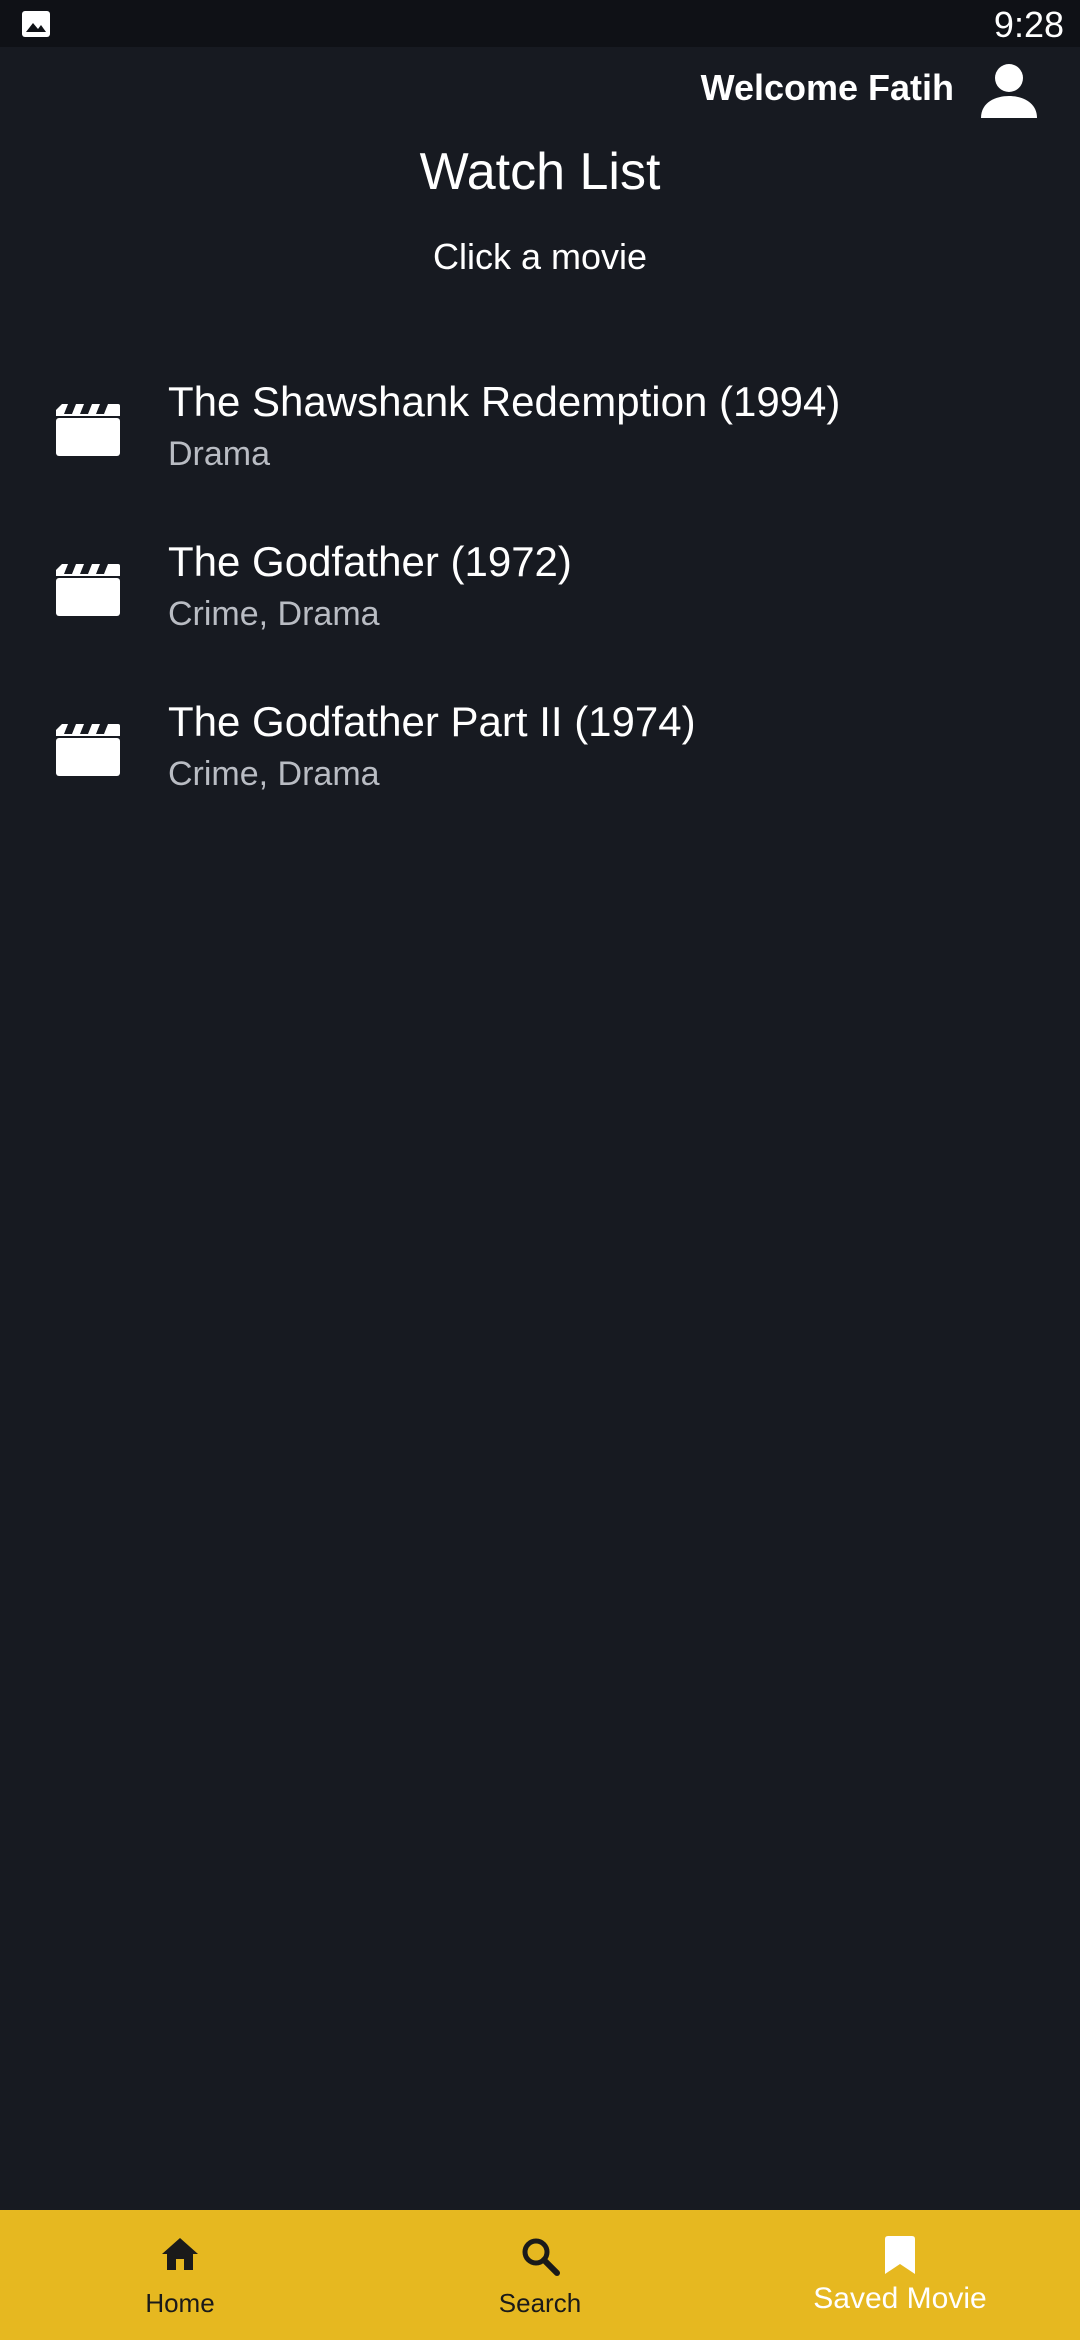 This screenshot has height=2340, width=1080. Describe the element at coordinates (432, 721) in the screenshot. I see `movie-title: The Godfather Part II (1974)` at that location.